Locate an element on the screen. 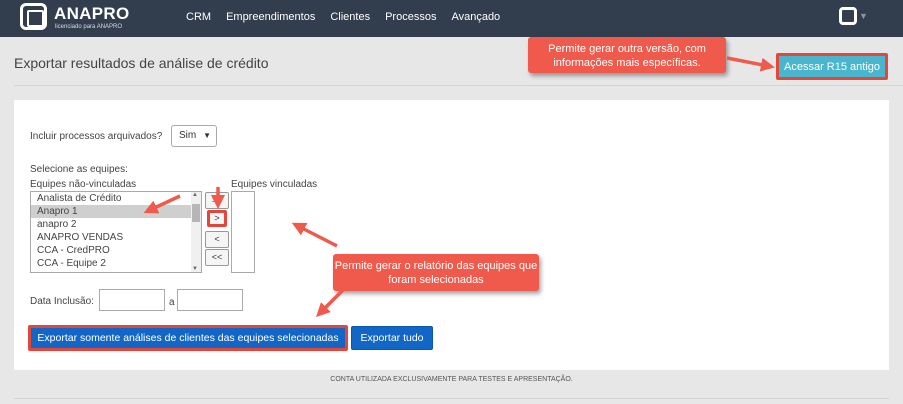 The height and width of the screenshot is (404, 903). arrow-to-export-button is located at coordinates (331, 302).